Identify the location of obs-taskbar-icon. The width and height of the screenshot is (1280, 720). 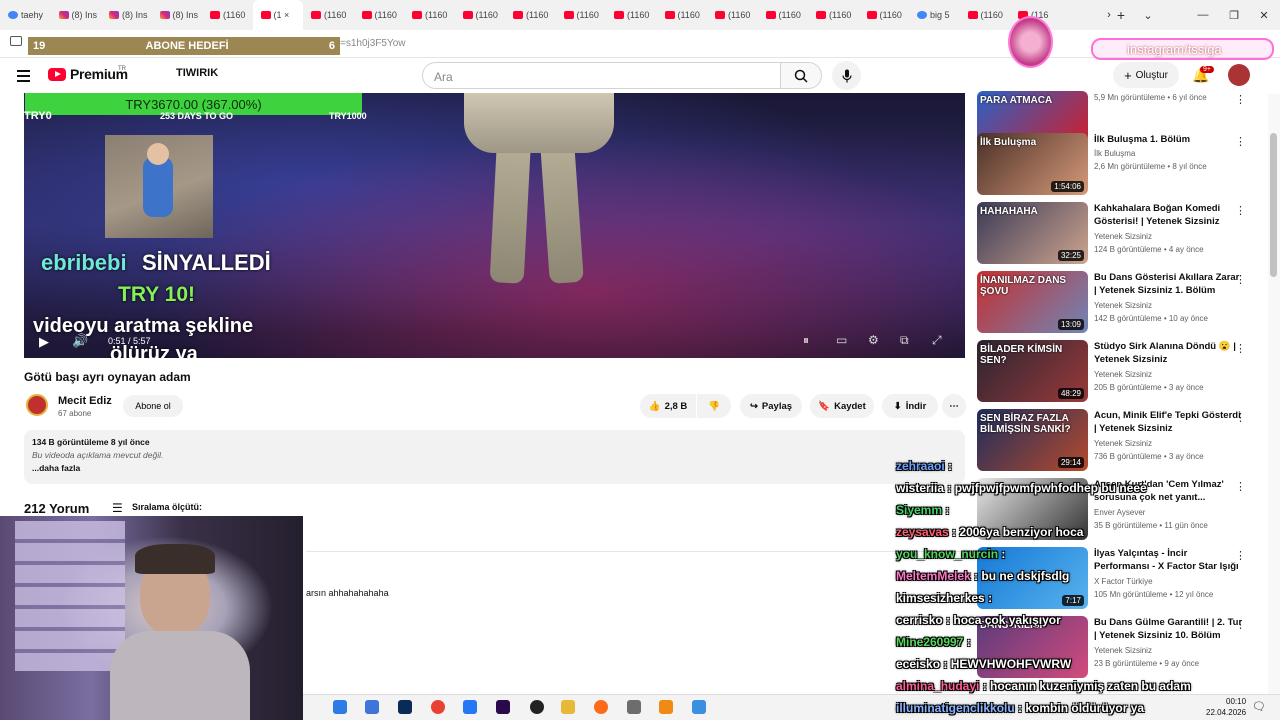
(537, 707).